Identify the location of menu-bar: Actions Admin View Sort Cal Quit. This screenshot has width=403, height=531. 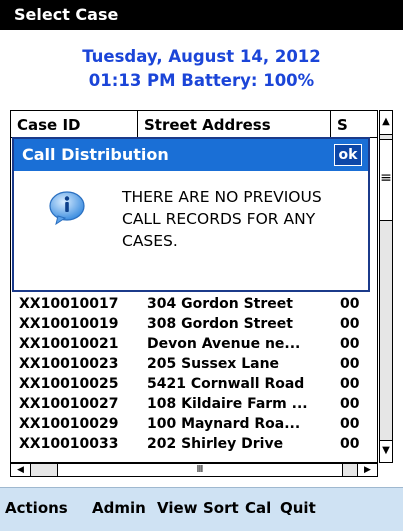
(201, 509).